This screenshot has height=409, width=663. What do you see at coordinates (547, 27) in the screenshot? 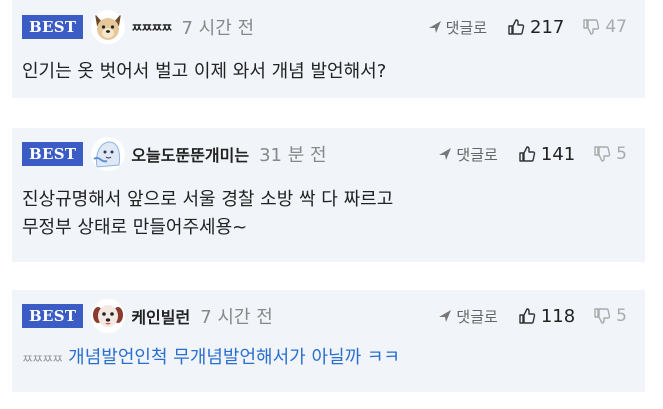
I see `like-count: 217` at bounding box center [547, 27].